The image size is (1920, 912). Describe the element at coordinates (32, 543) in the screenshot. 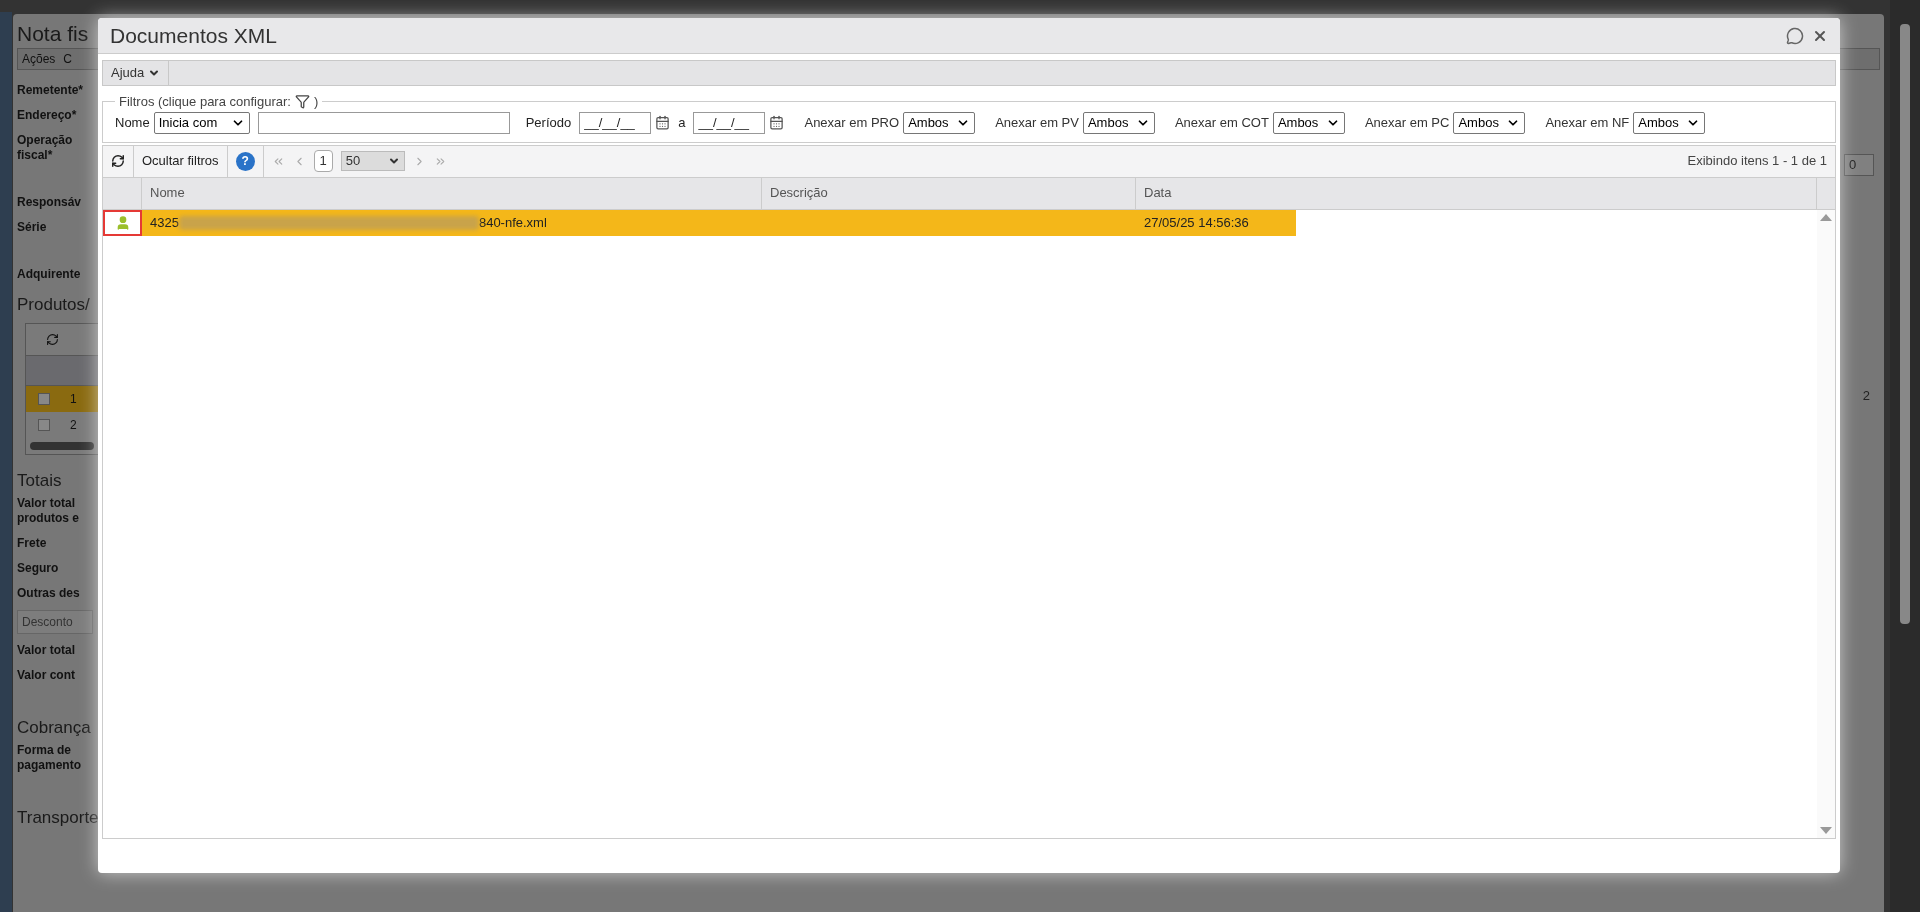

I see `form-label: Frete` at that location.